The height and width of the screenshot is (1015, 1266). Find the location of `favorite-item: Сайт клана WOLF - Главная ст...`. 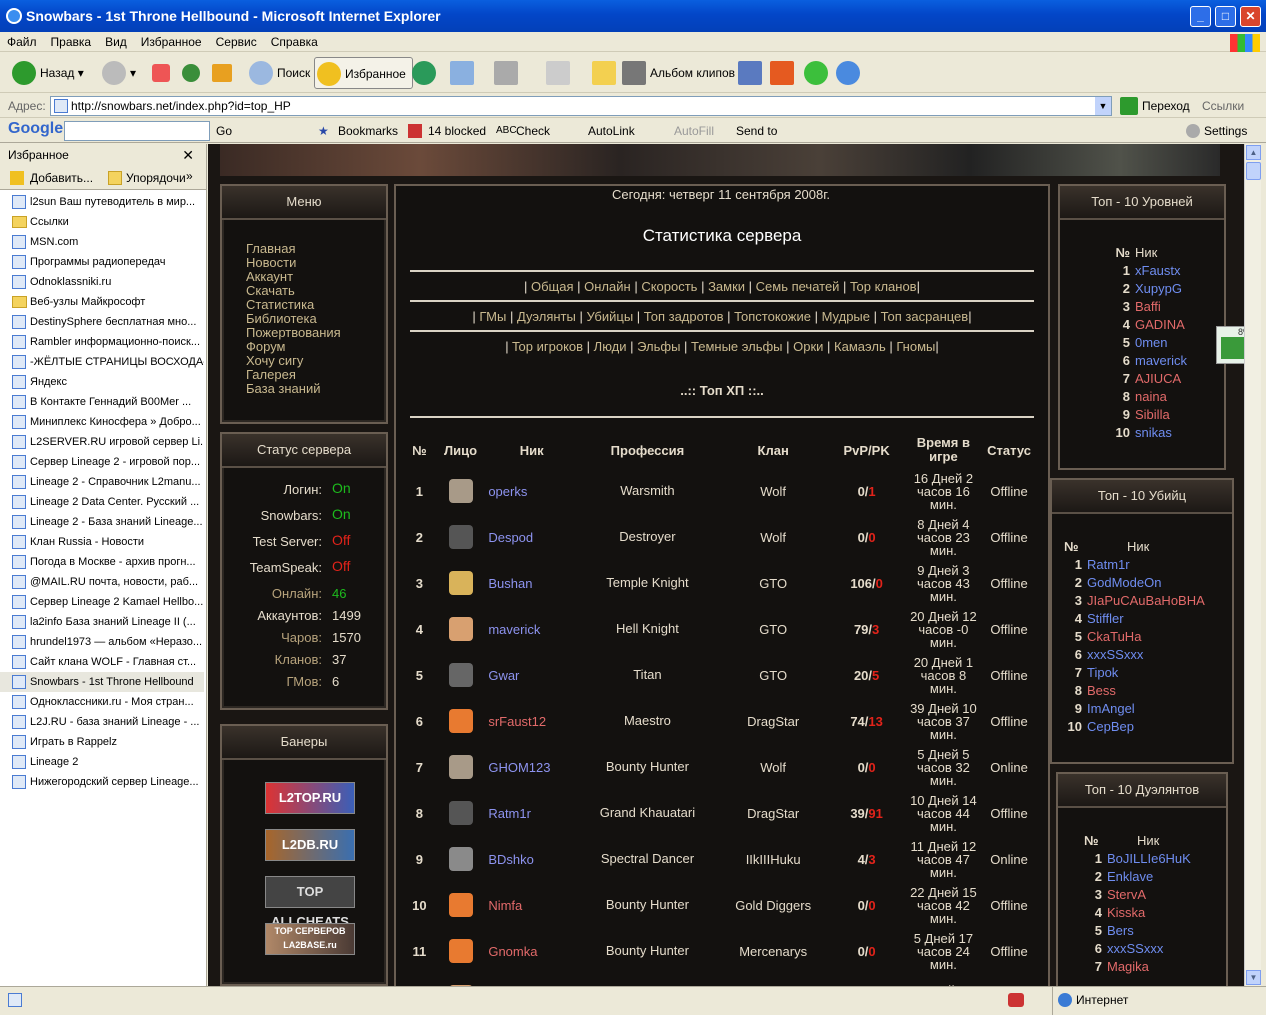

favorite-item: Сайт клана WOLF - Главная ст... is located at coordinates (102, 662).